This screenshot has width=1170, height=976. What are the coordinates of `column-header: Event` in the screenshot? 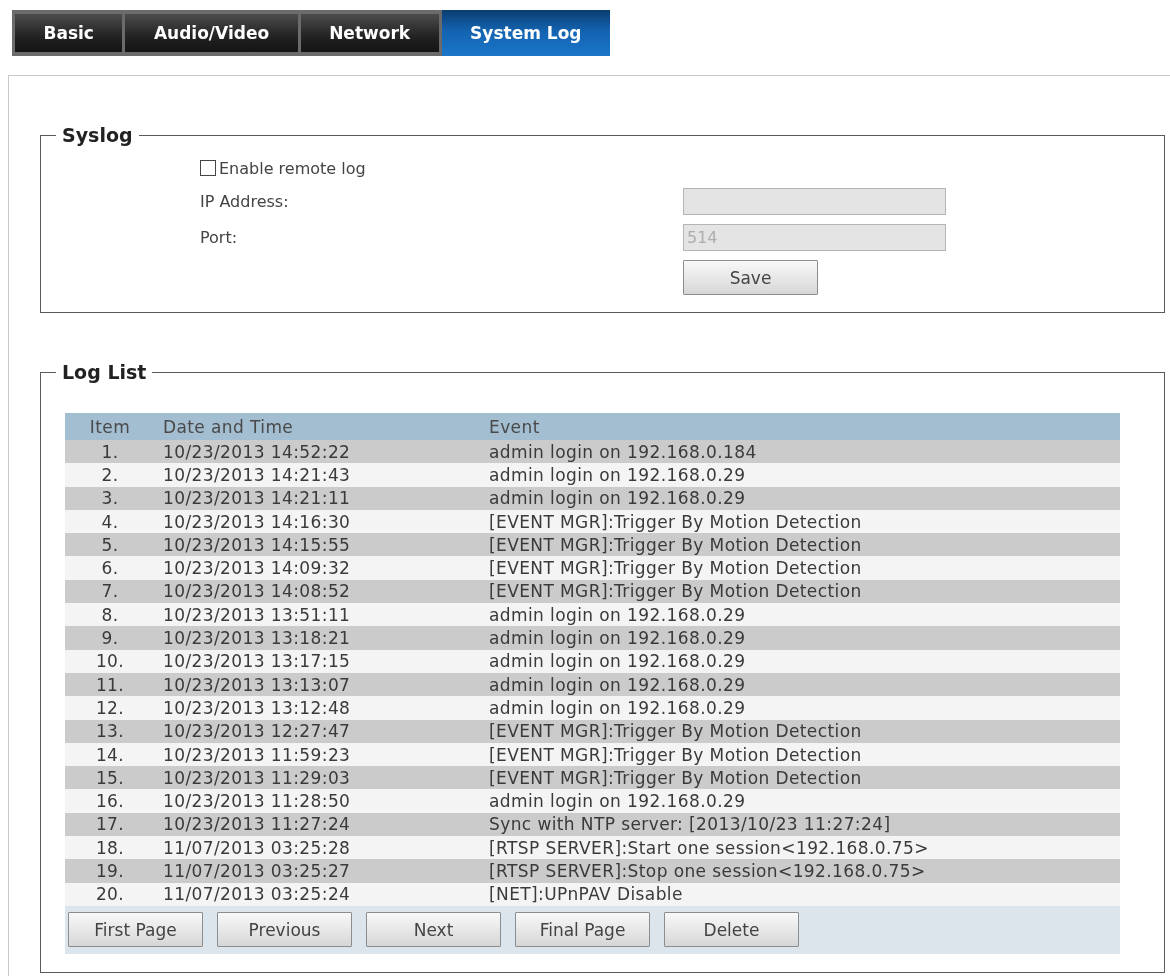 It's located at (514, 426).